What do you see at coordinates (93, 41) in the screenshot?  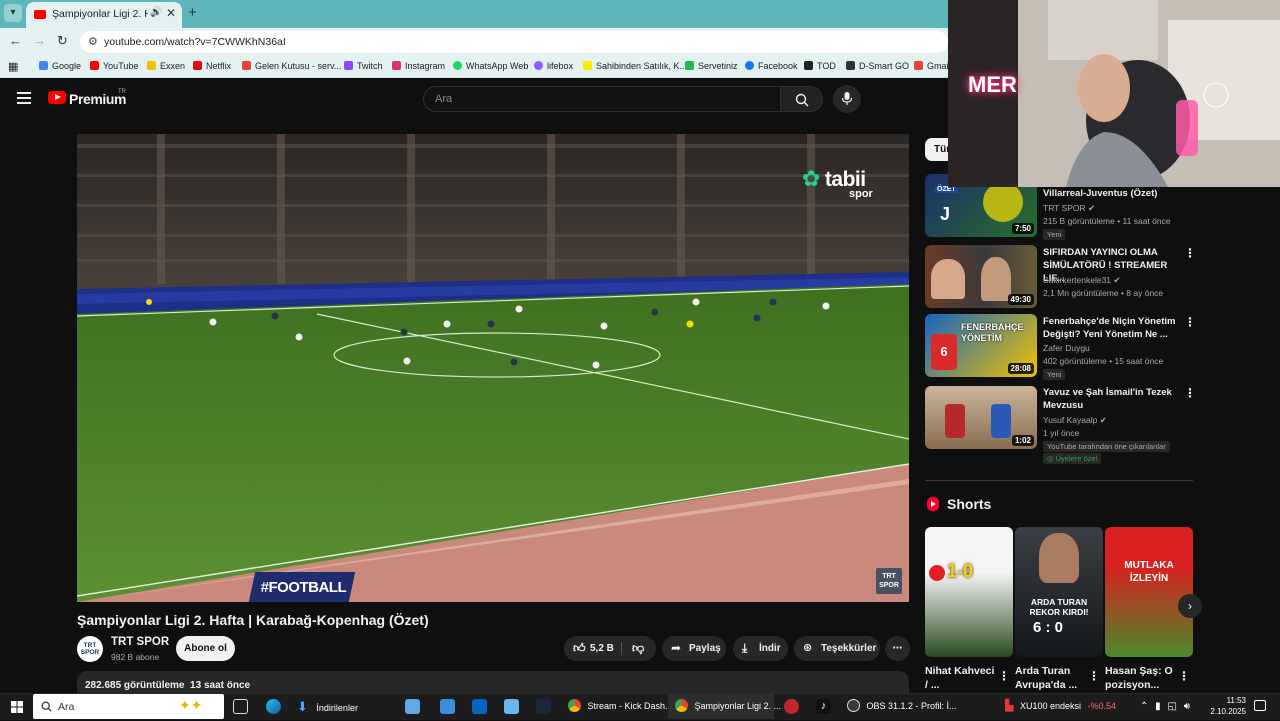 I see `site-info-icon: ⚙` at bounding box center [93, 41].